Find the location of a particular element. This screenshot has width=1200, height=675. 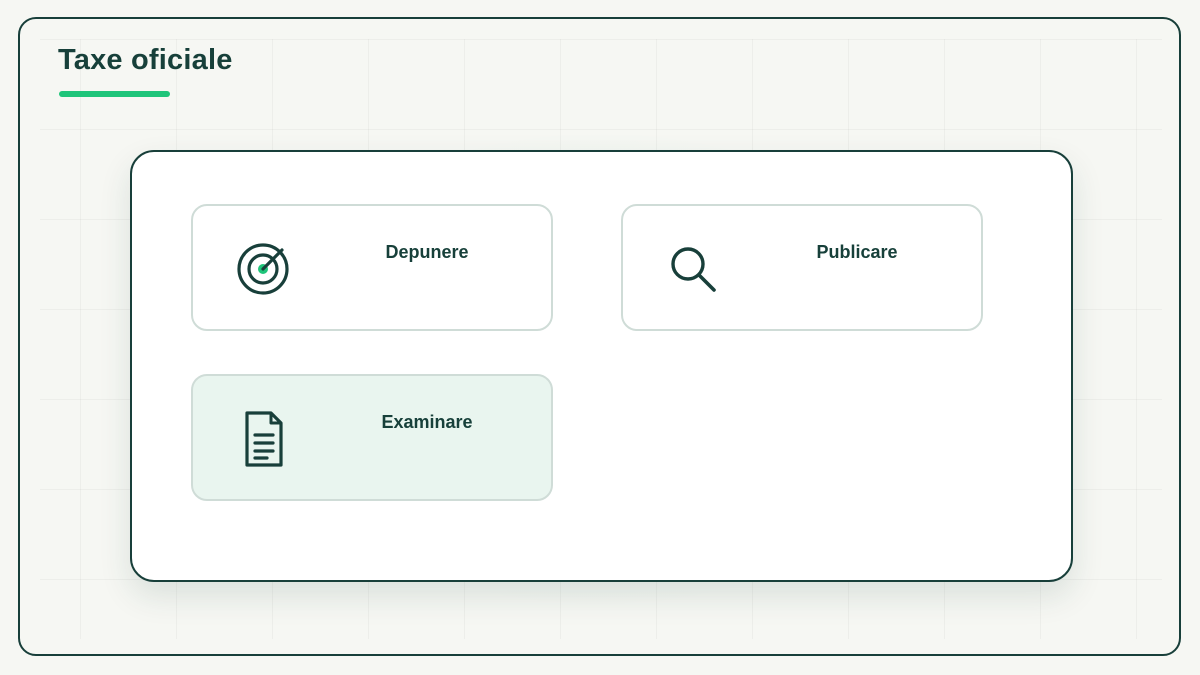

card-publicare: Publicare is located at coordinates (802, 267).